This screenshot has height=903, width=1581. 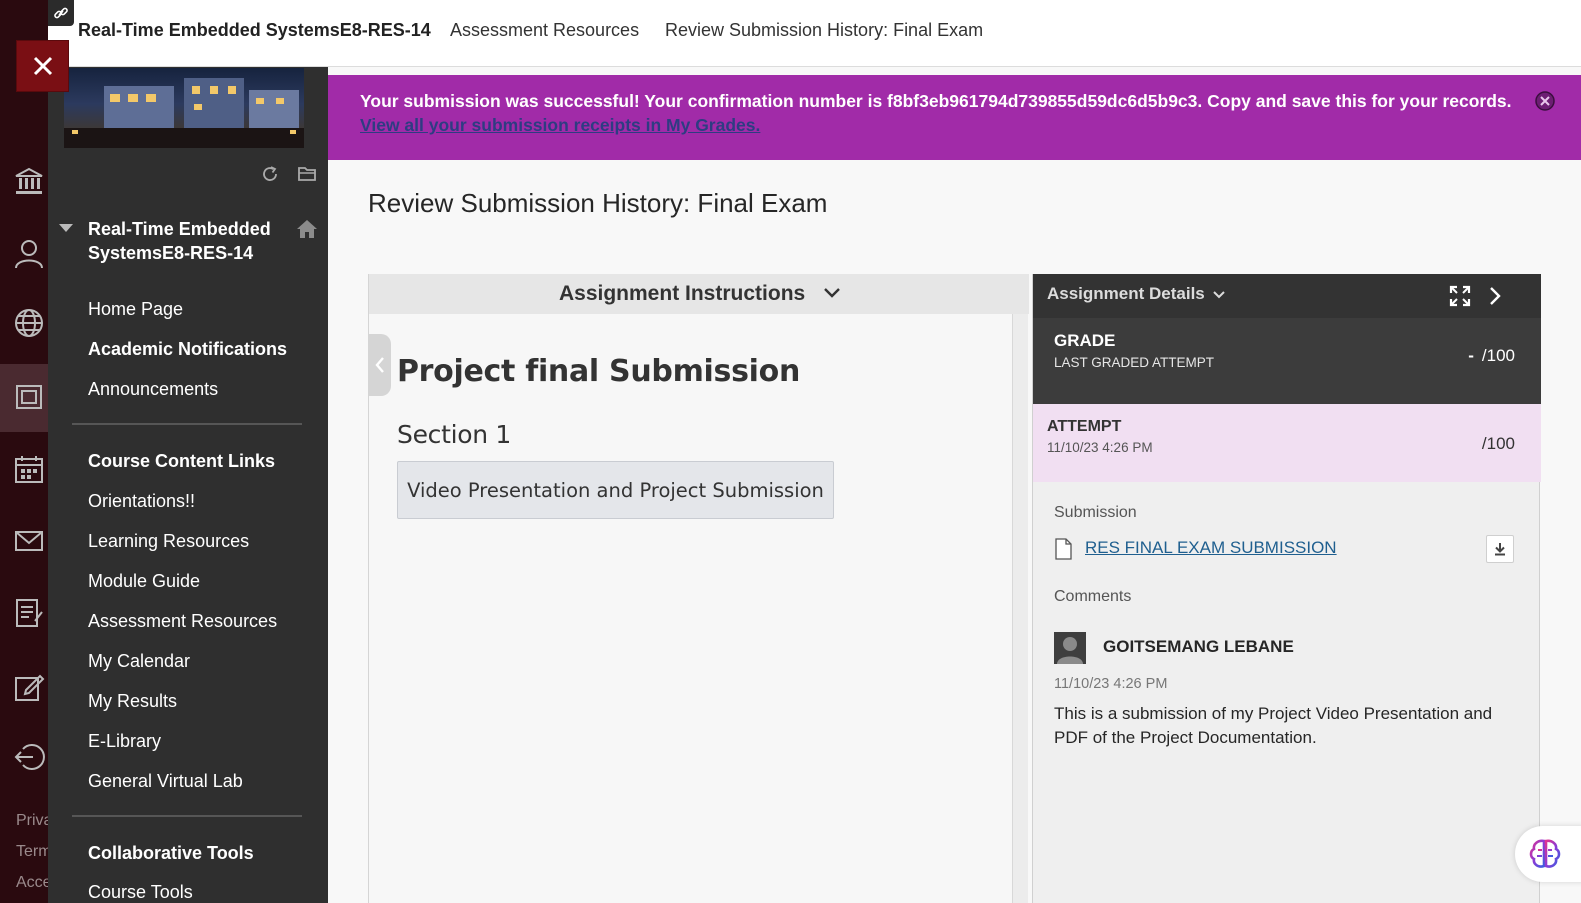 I want to click on sidebar-item-announcements: Announcements, so click(x=153, y=389).